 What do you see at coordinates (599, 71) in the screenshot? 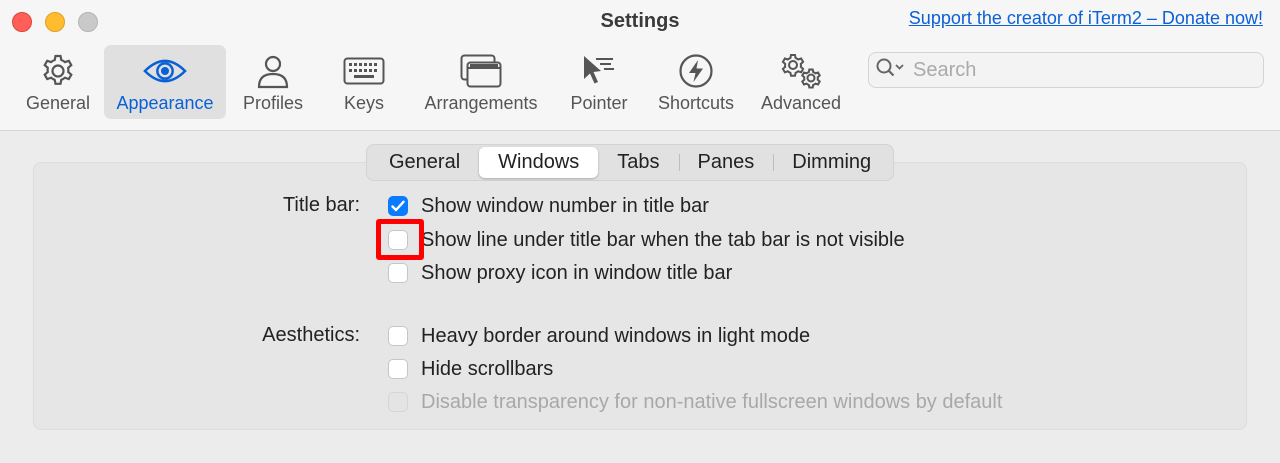
I see `pointer-icon` at bounding box center [599, 71].